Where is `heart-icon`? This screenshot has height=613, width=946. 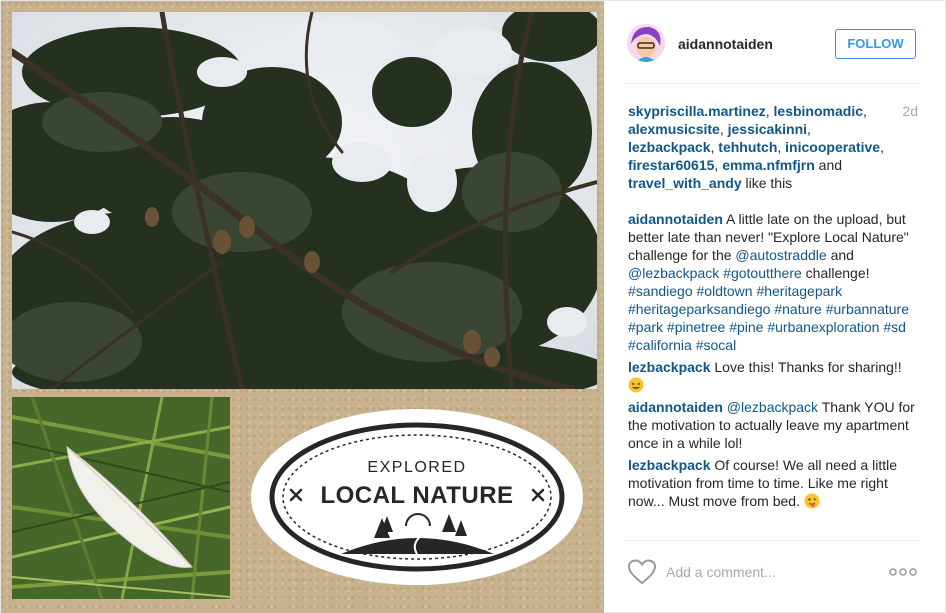
heart-icon is located at coordinates (642, 572).